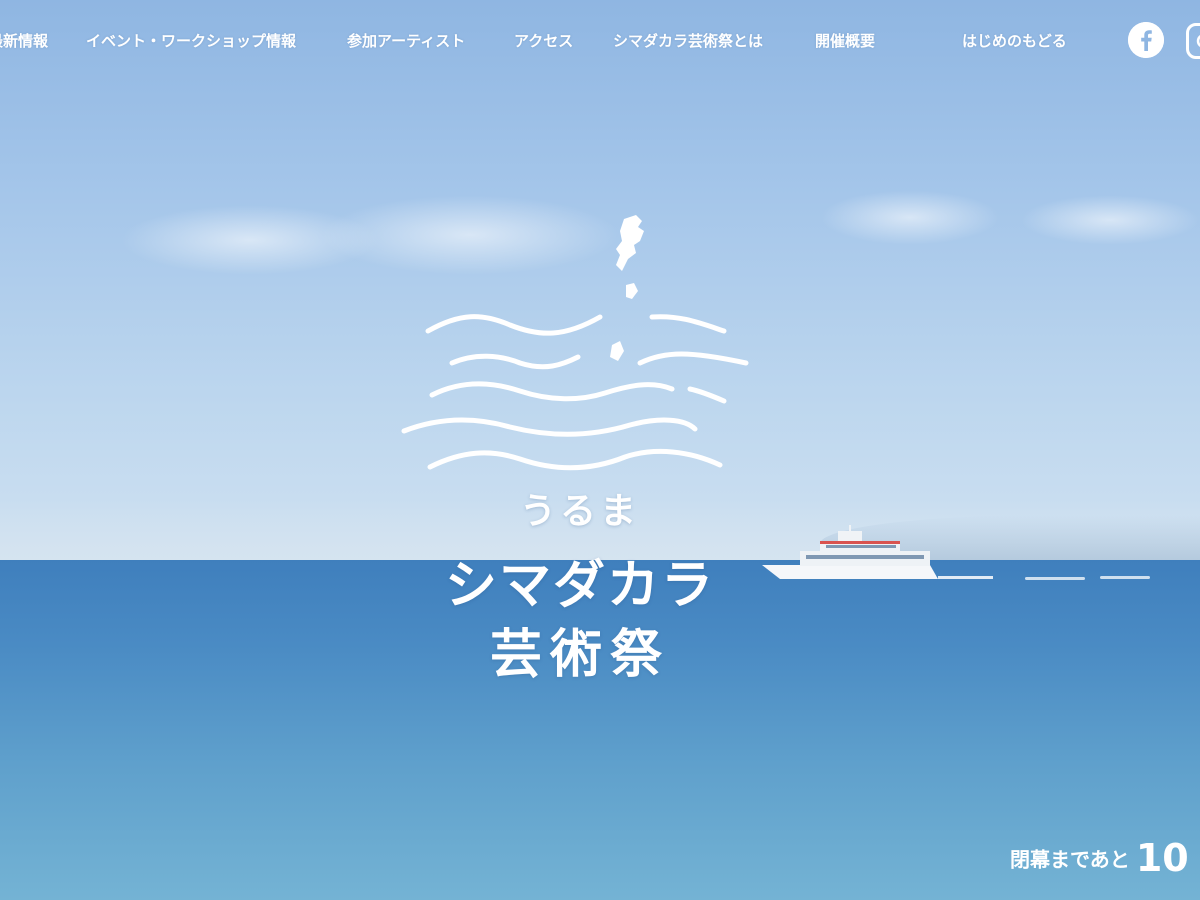 The width and height of the screenshot is (1200, 900). Describe the element at coordinates (877, 552) in the screenshot. I see `ferry-boat` at that location.